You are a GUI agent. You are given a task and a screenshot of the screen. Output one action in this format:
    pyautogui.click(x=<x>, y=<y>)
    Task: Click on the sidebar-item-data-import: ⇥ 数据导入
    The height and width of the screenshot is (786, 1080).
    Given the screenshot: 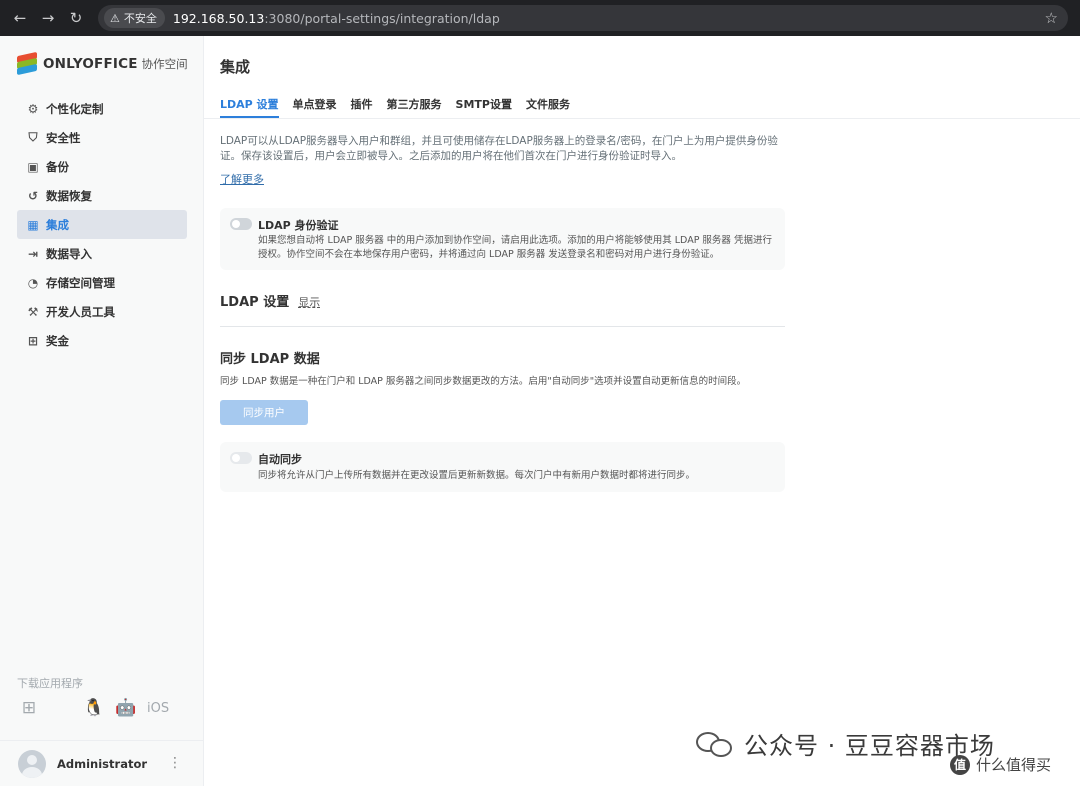 What is the action you would take?
    pyautogui.click(x=102, y=253)
    